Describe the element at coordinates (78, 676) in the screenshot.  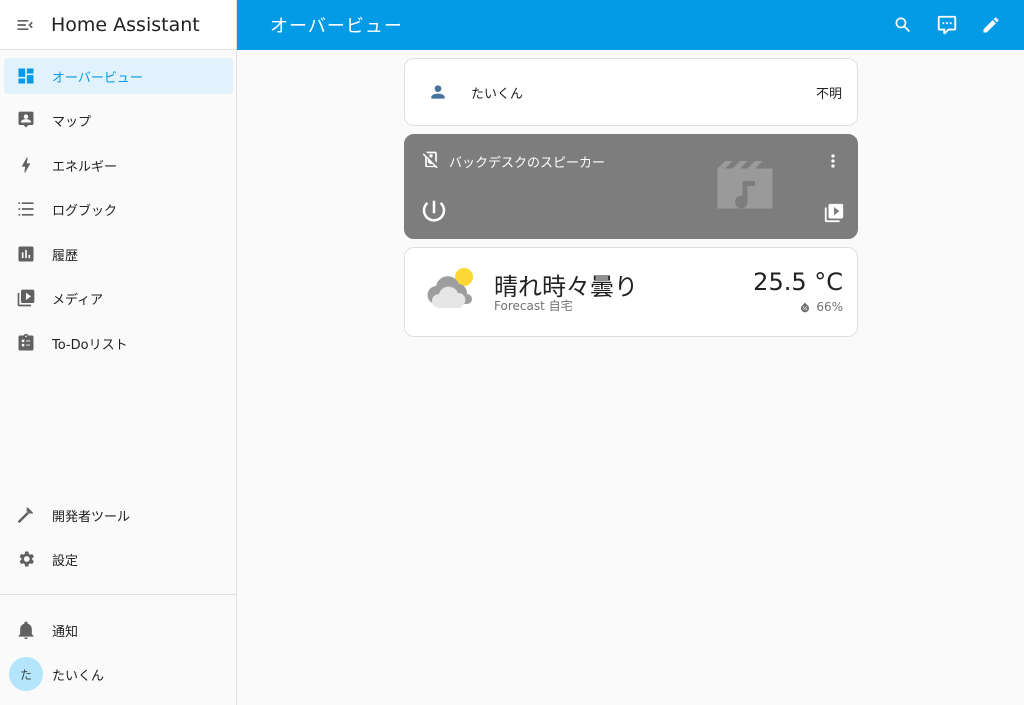
I see `sidebar-item-label: たいくん` at that location.